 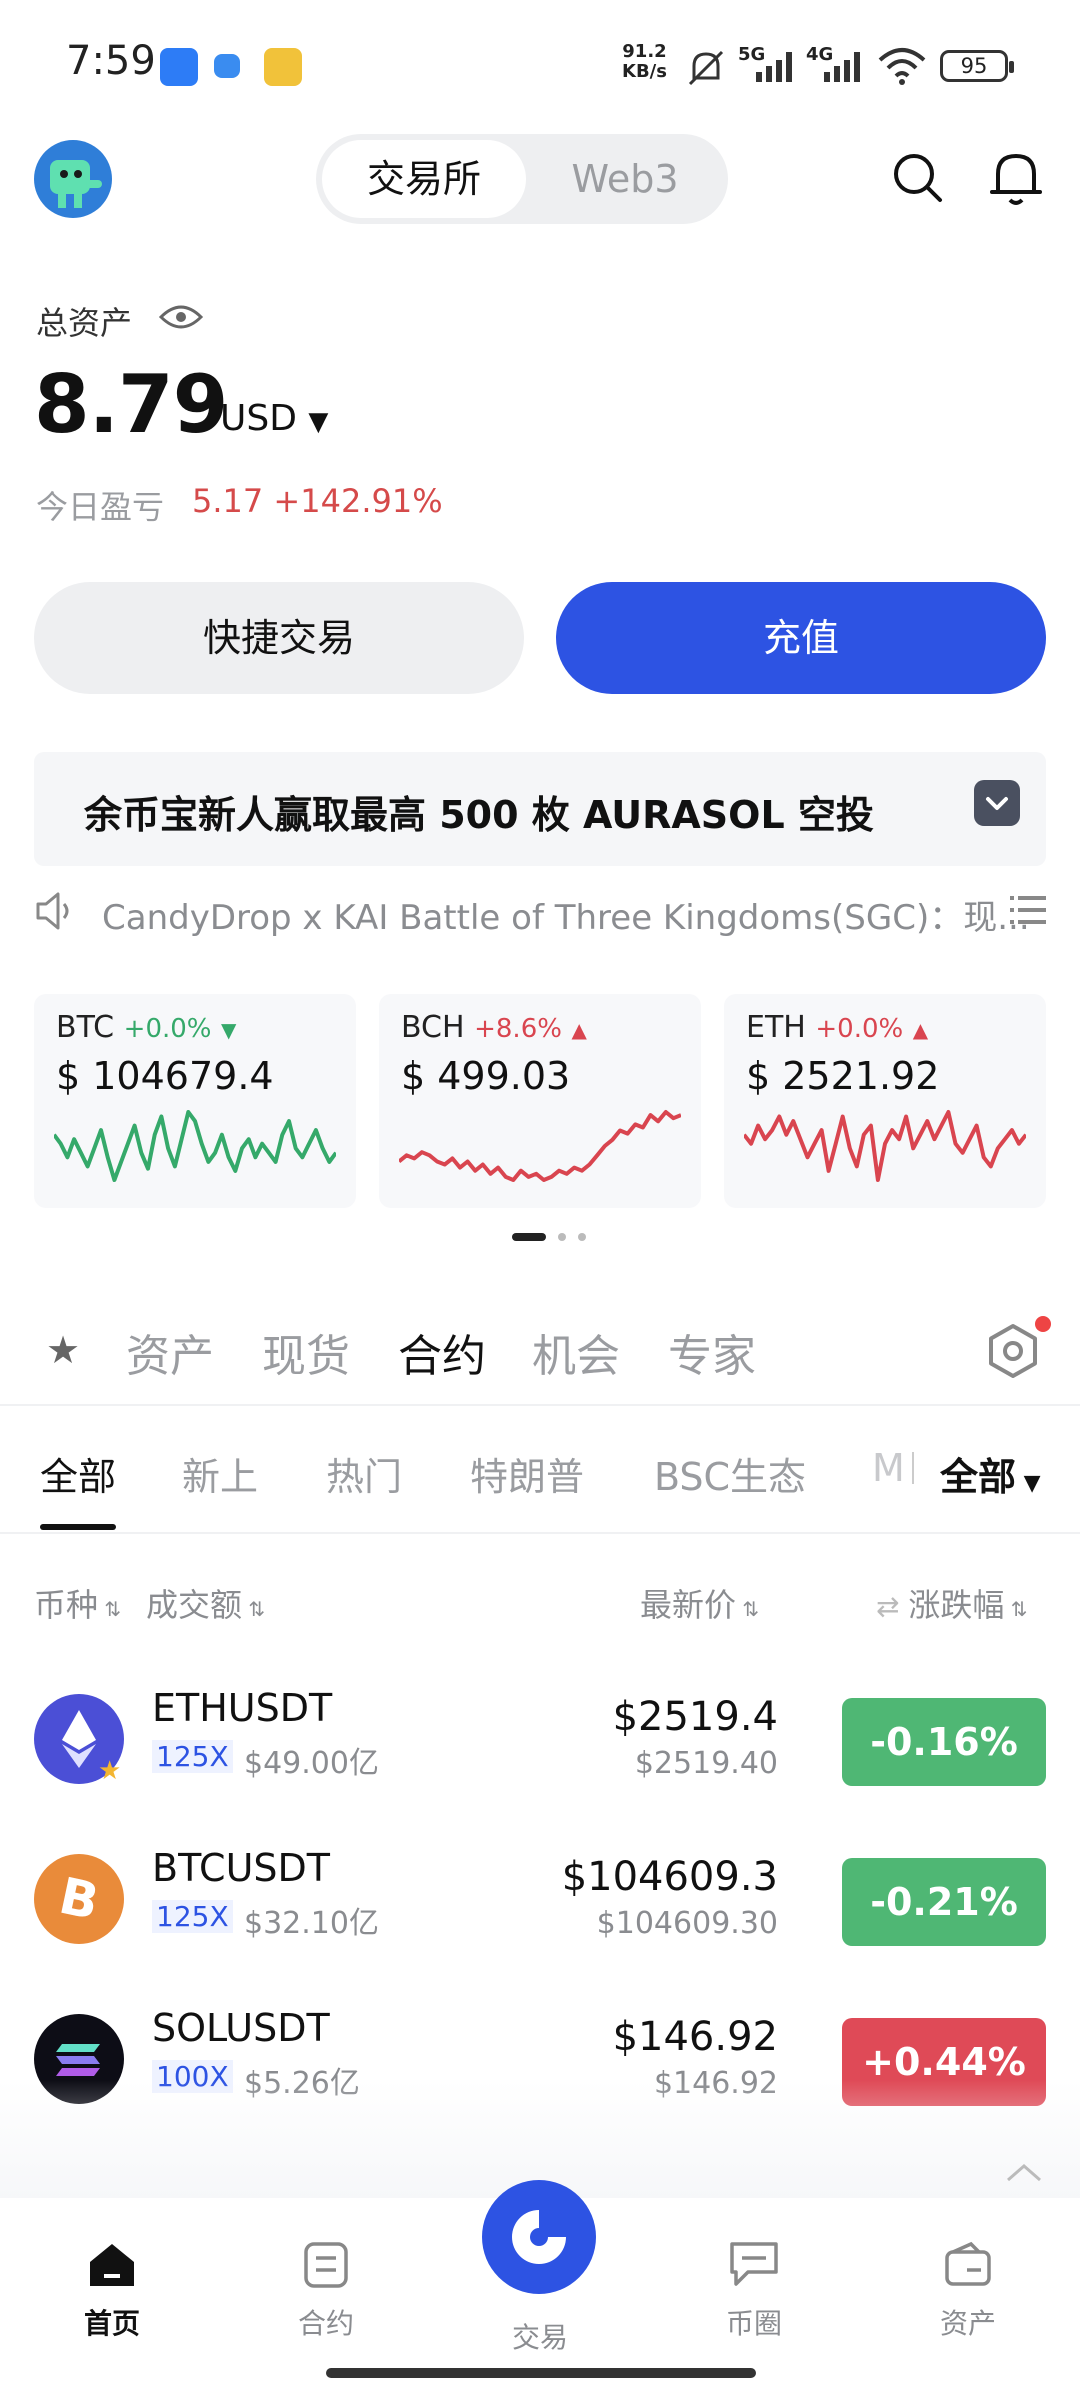 I want to click on subtab-new: 新上, so click(x=220, y=1473).